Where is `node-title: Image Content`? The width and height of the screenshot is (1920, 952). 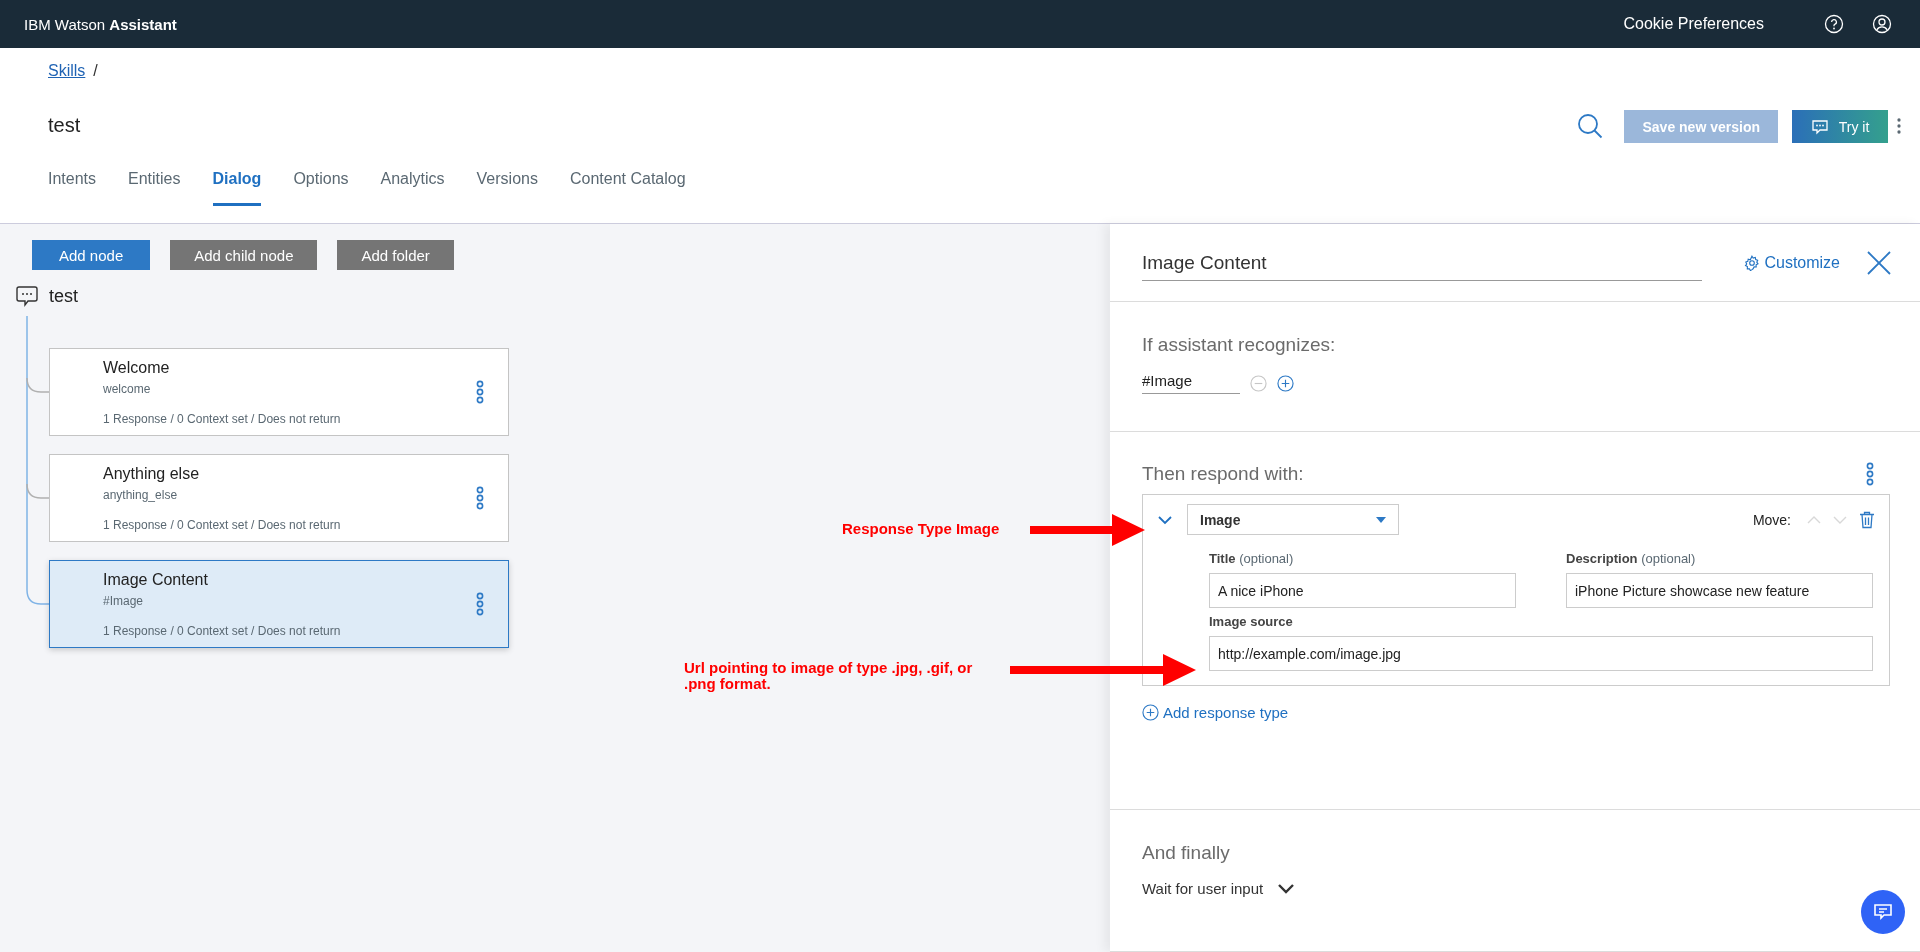
node-title: Image Content is located at coordinates (156, 579).